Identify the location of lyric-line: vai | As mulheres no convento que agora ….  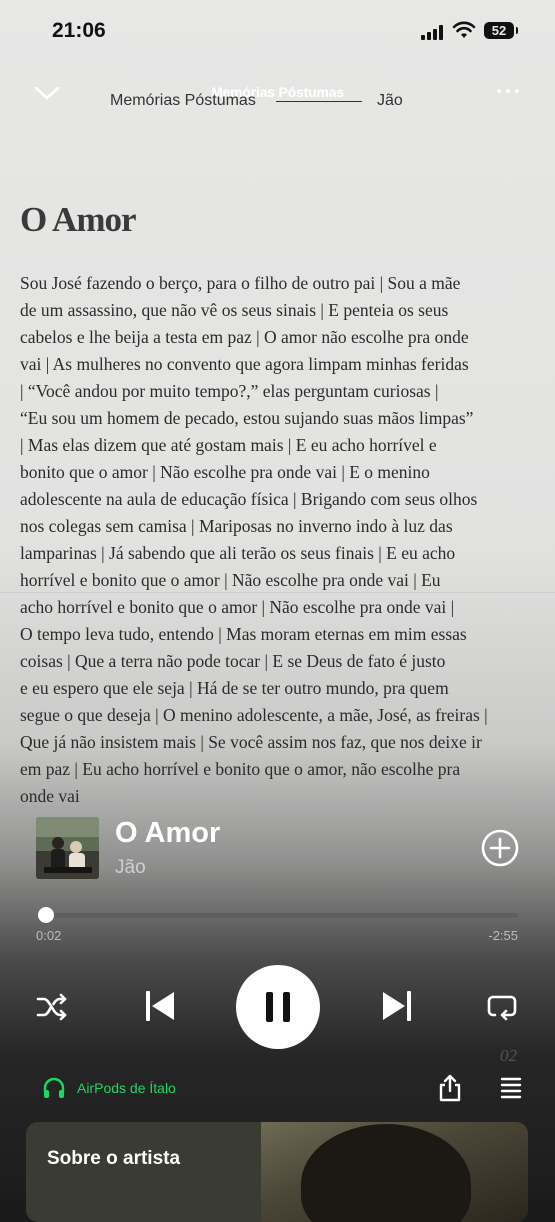
(244, 364).